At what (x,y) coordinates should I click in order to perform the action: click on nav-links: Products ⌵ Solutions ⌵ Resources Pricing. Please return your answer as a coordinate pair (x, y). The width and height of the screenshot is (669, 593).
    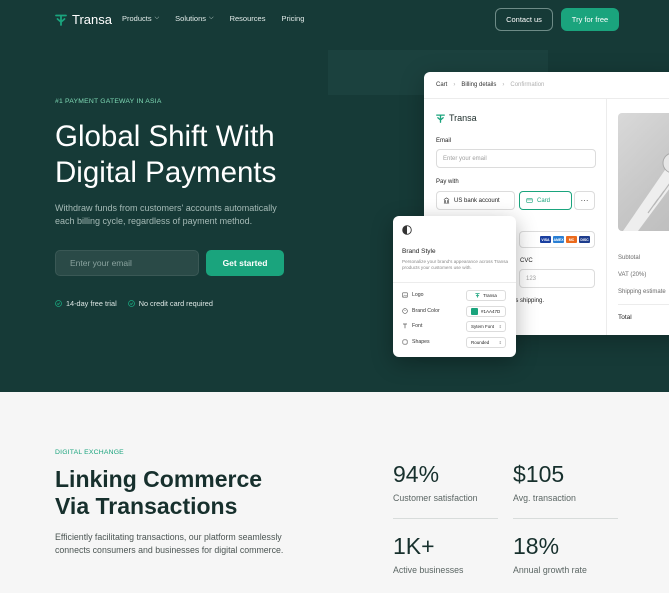
    Looking at the image, I should click on (213, 18).